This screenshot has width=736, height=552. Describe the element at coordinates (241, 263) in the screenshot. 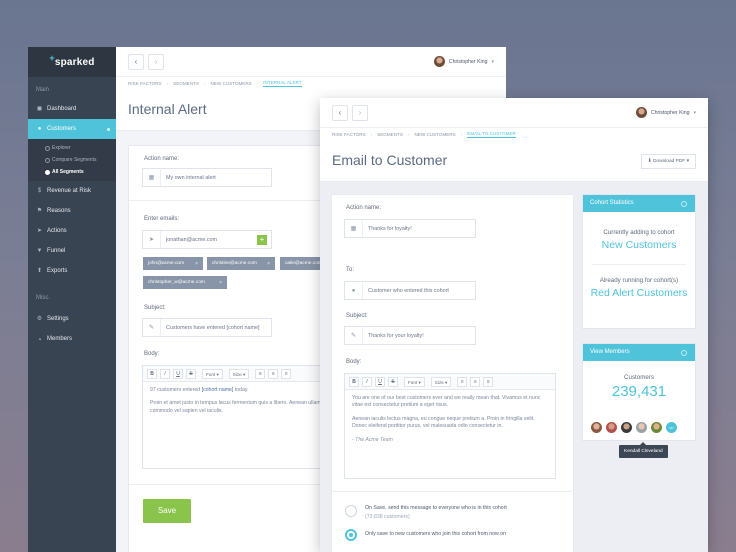

I see `email-chip: christine@acme.com ×` at that location.